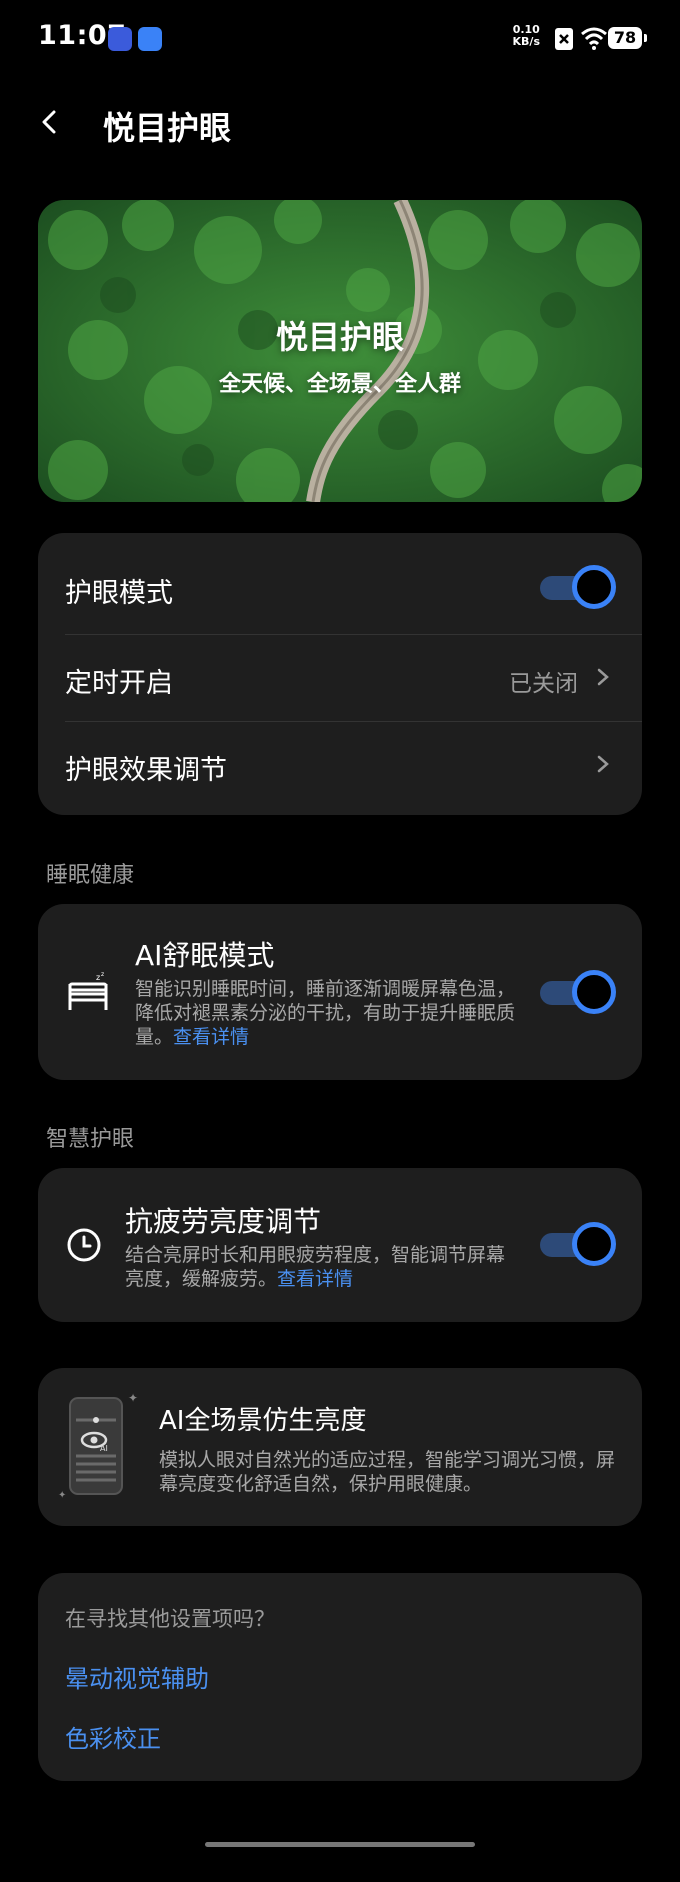 The width and height of the screenshot is (680, 1882). Describe the element at coordinates (564, 39) in the screenshot. I see `no-sim-icon` at that location.